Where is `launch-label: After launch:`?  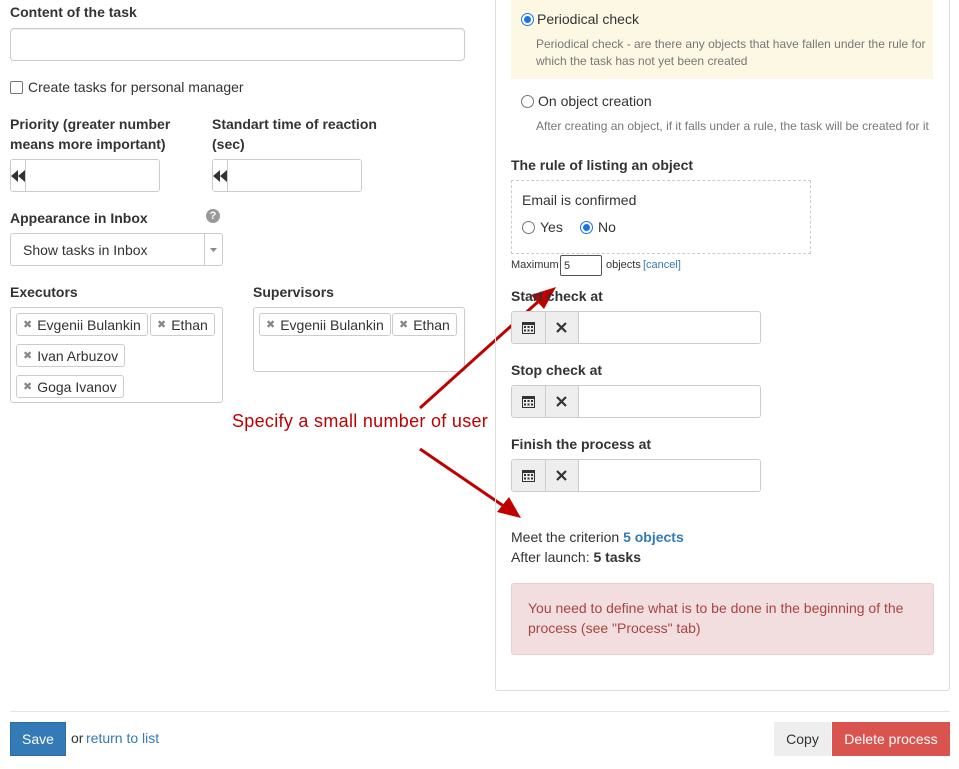
launch-label: After launch: is located at coordinates (550, 557).